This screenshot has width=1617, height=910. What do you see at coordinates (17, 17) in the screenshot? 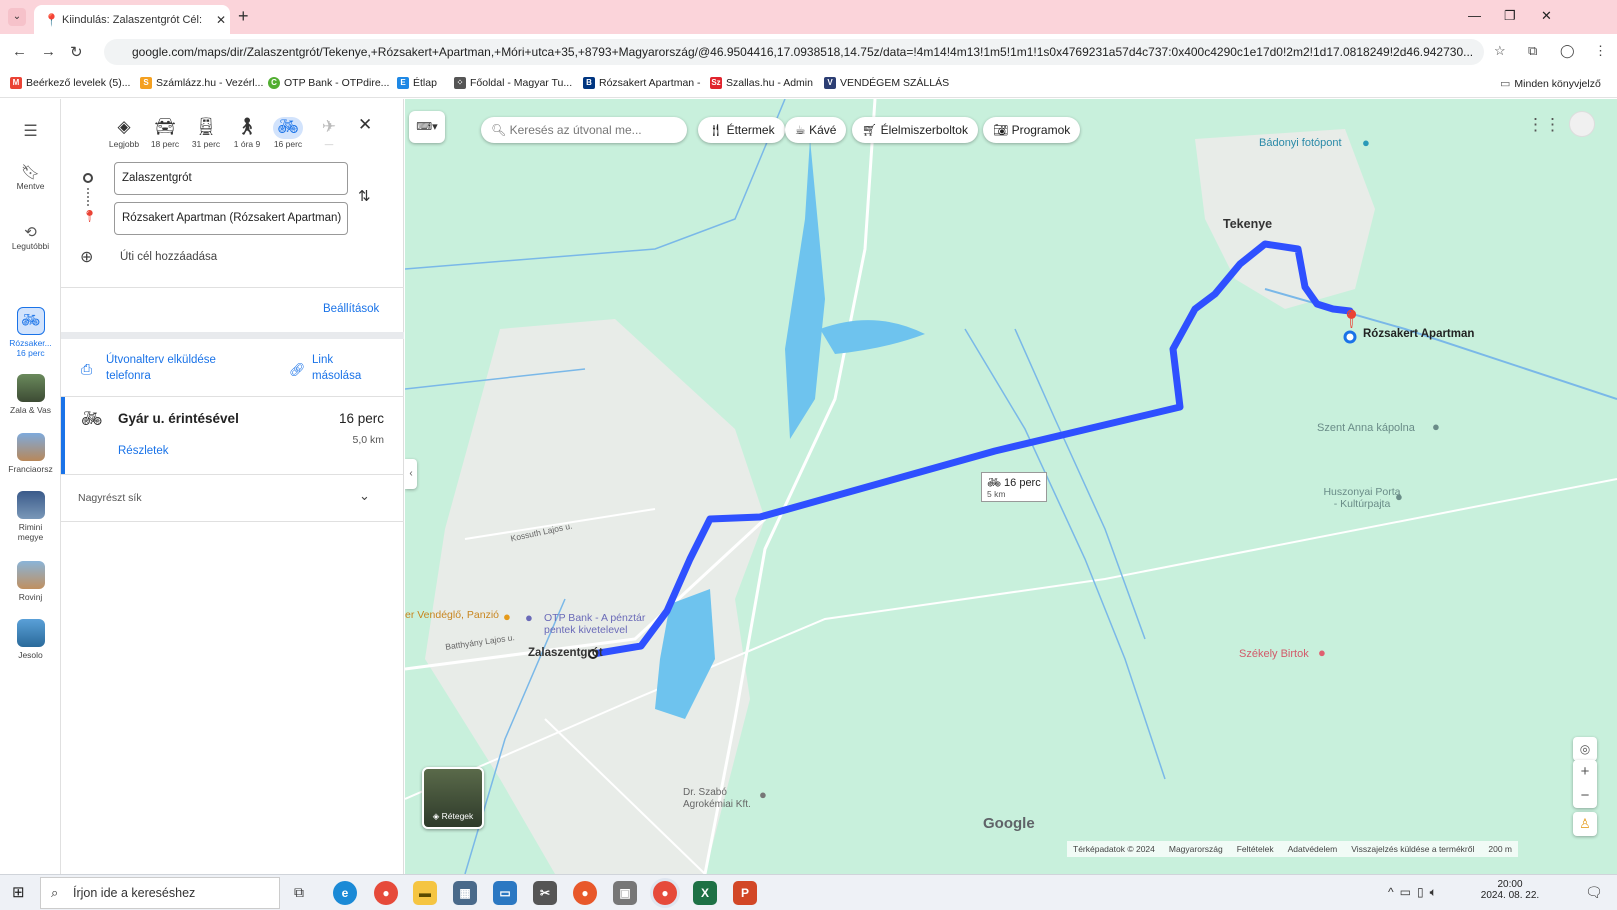
I see `tab-search-button: ⌄` at bounding box center [17, 17].